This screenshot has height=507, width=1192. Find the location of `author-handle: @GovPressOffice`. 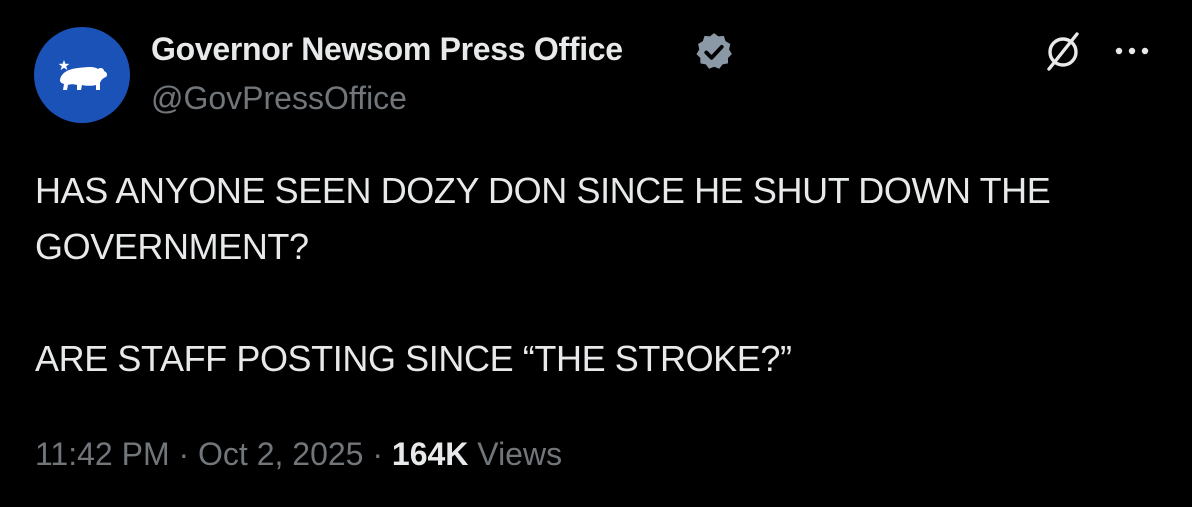

author-handle: @GovPressOffice is located at coordinates (279, 98).